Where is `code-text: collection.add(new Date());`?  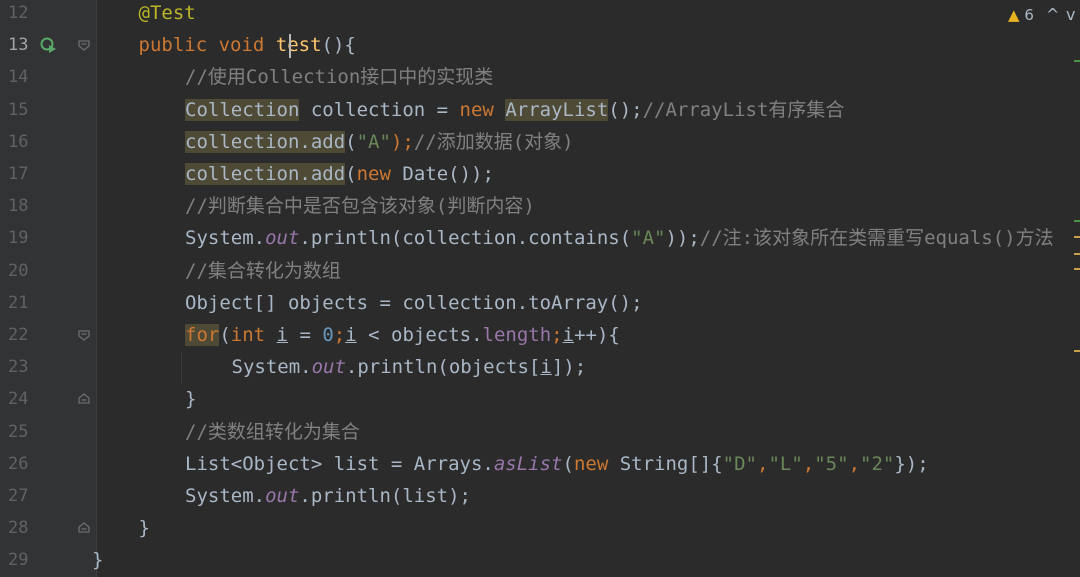
code-text: collection.add(new Date()); is located at coordinates (339, 174).